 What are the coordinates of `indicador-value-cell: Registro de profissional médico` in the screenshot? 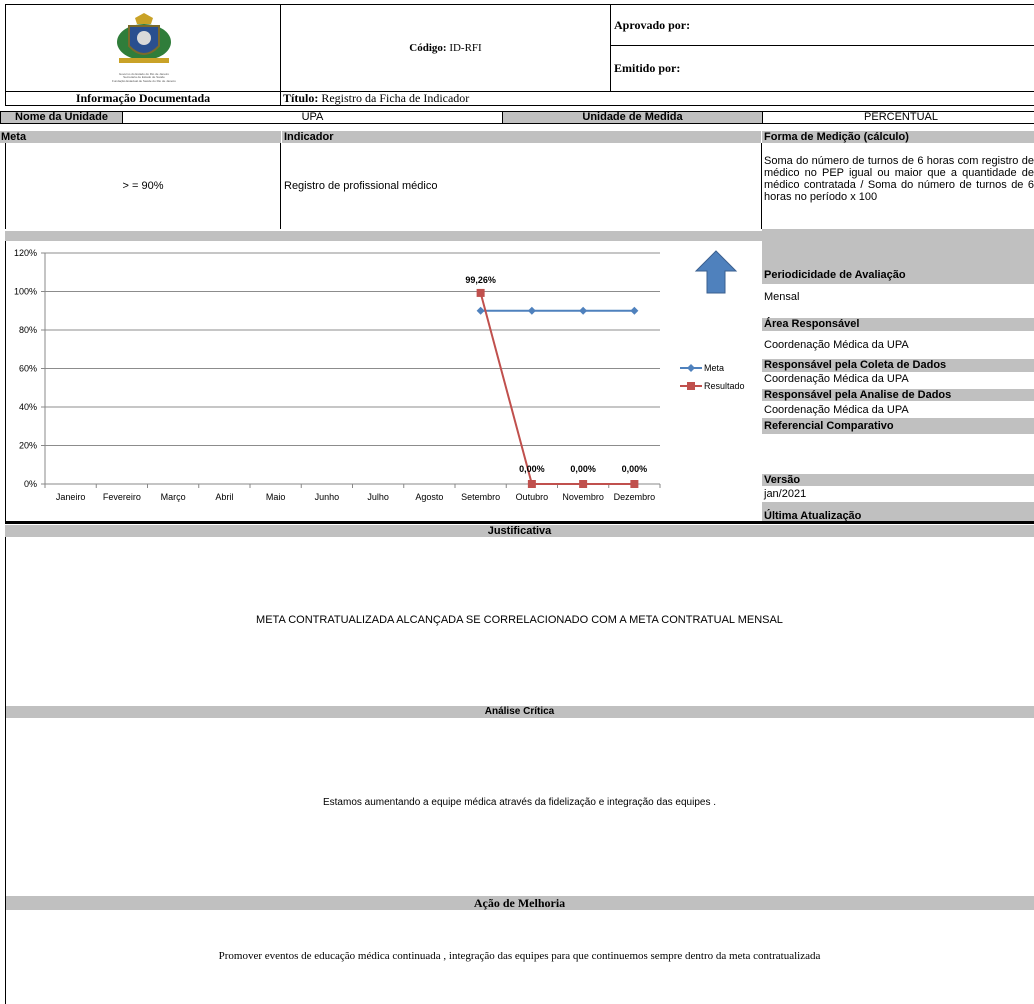 It's located at (521, 186).